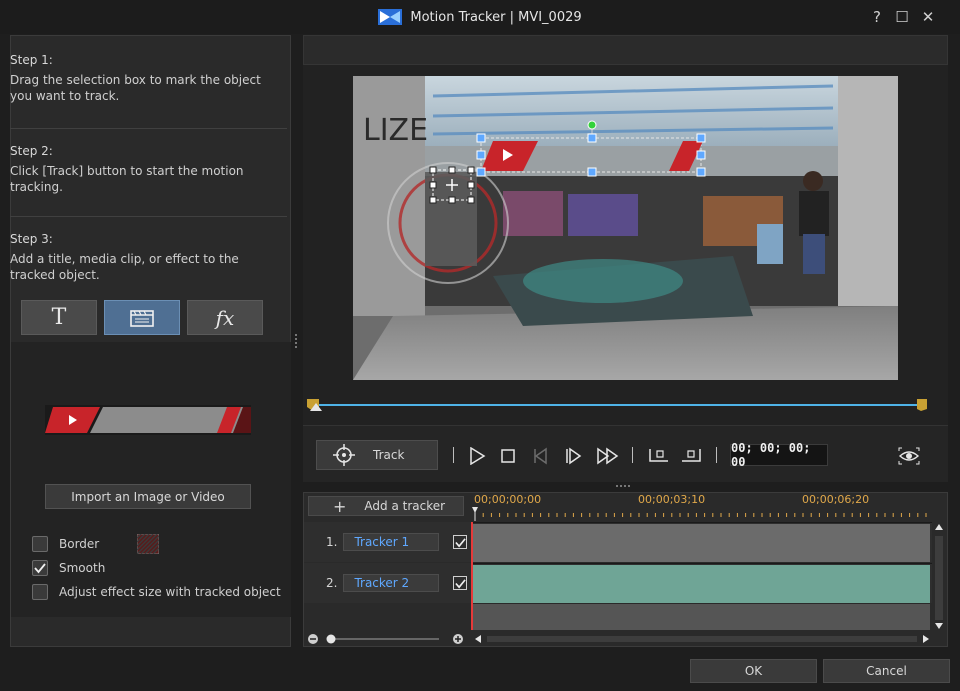 The height and width of the screenshot is (691, 960). I want to click on crosshair-icon, so click(344, 455).